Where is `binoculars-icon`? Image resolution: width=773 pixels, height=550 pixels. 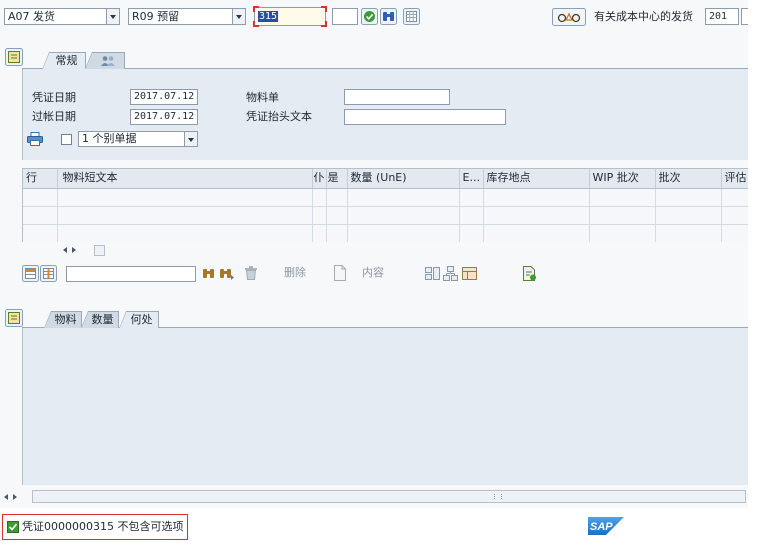
binoculars-icon is located at coordinates (388, 16).